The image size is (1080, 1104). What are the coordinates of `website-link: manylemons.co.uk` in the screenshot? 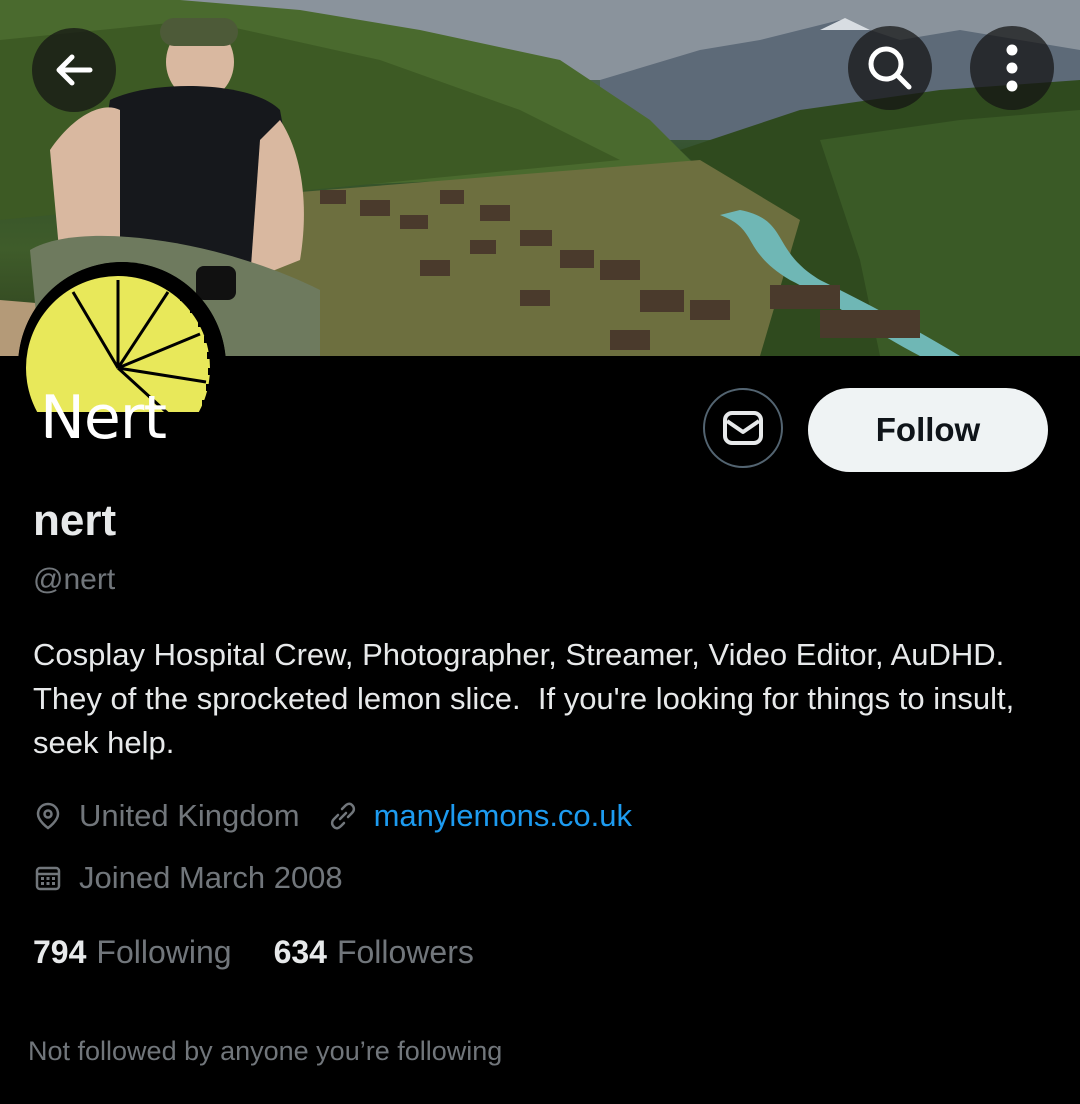 It's located at (503, 816).